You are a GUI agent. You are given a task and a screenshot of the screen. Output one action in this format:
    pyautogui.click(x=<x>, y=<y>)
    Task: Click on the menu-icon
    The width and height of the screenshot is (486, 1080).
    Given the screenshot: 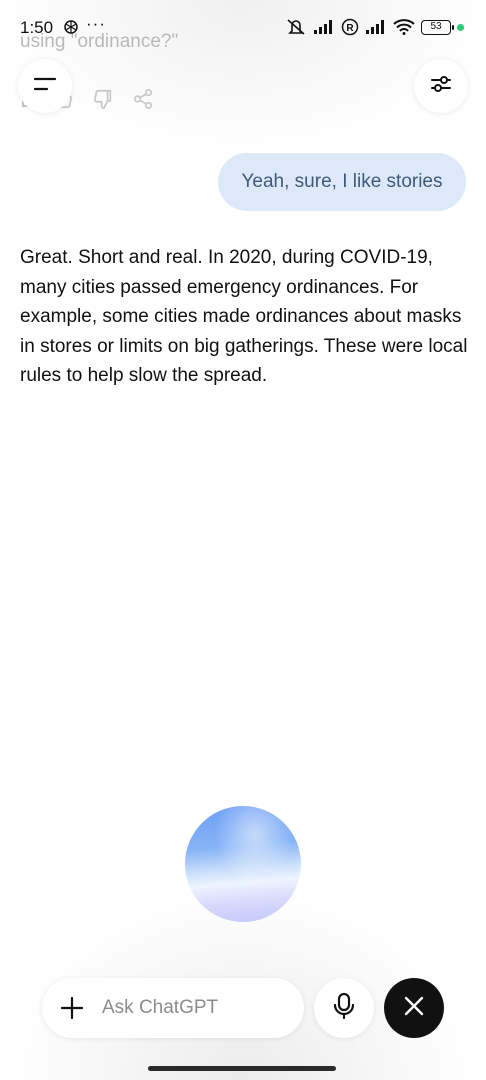 What is the action you would take?
    pyautogui.click(x=45, y=86)
    